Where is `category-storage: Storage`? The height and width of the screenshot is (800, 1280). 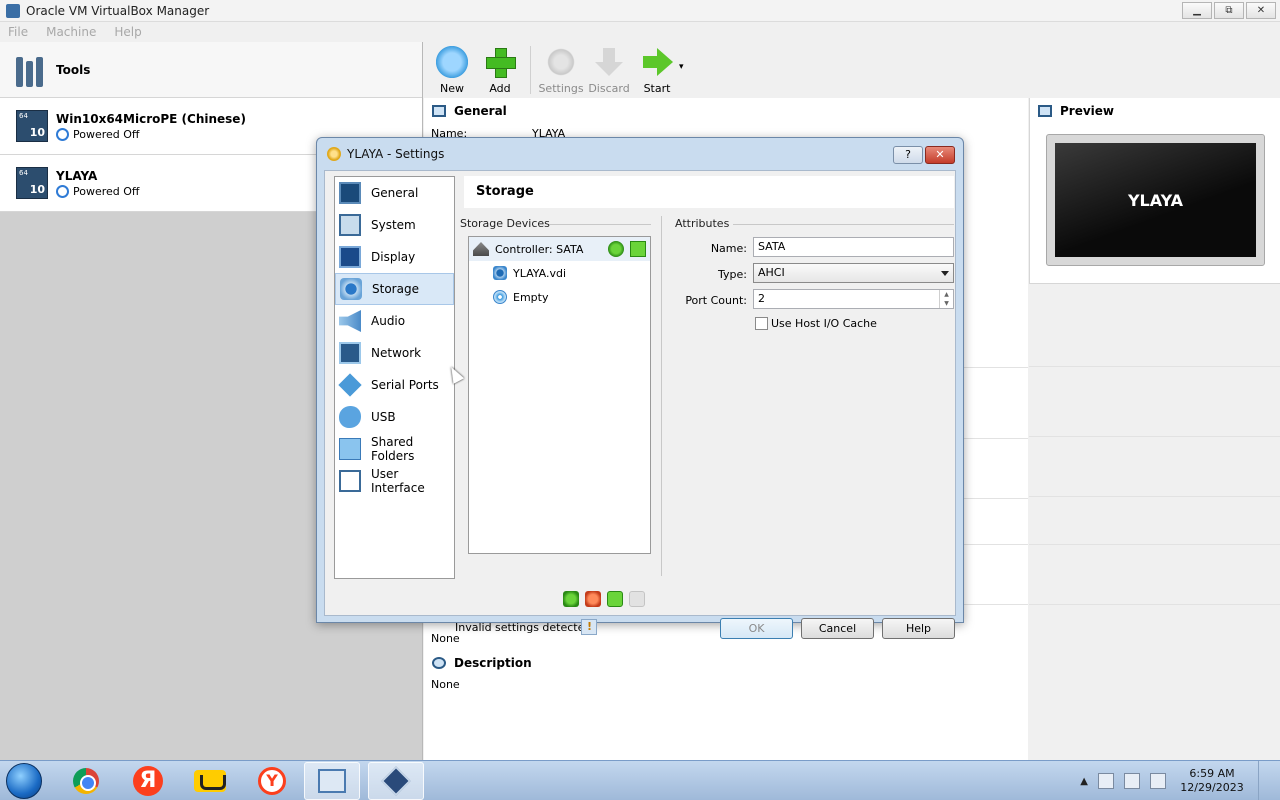
category-storage: Storage is located at coordinates (394, 289).